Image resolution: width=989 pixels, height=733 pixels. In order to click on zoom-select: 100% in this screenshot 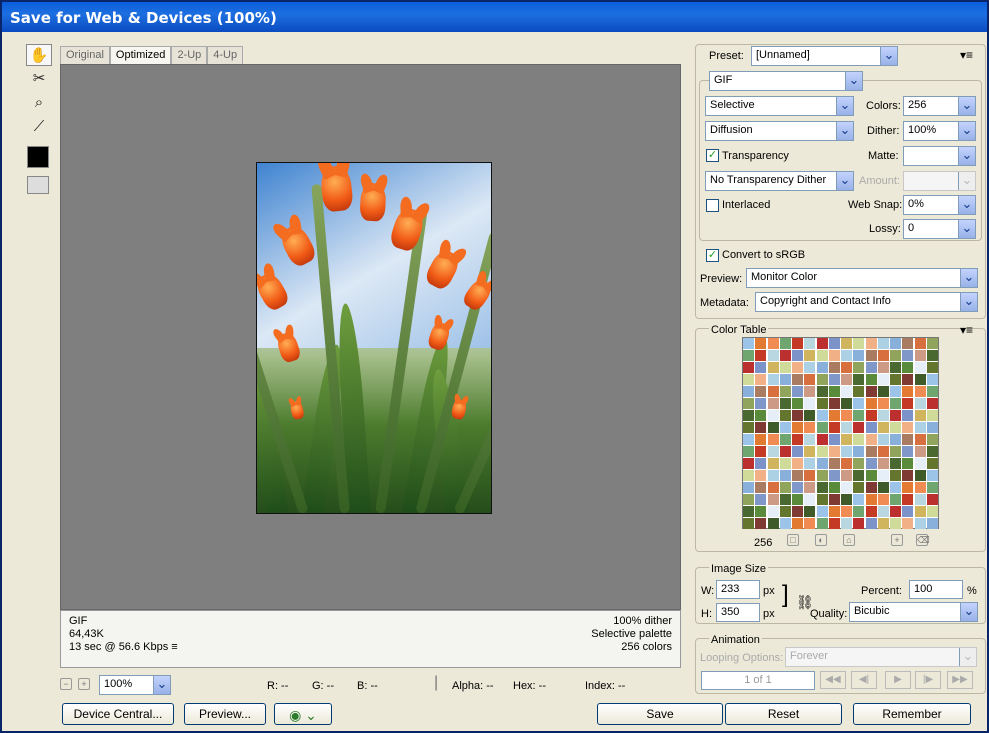, I will do `click(135, 685)`.